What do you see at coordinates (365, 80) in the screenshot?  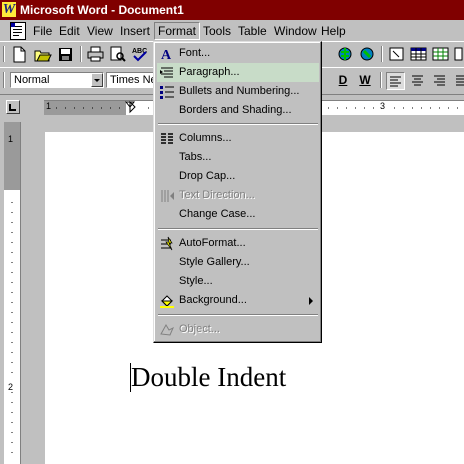 I see `underline-button: W` at bounding box center [365, 80].